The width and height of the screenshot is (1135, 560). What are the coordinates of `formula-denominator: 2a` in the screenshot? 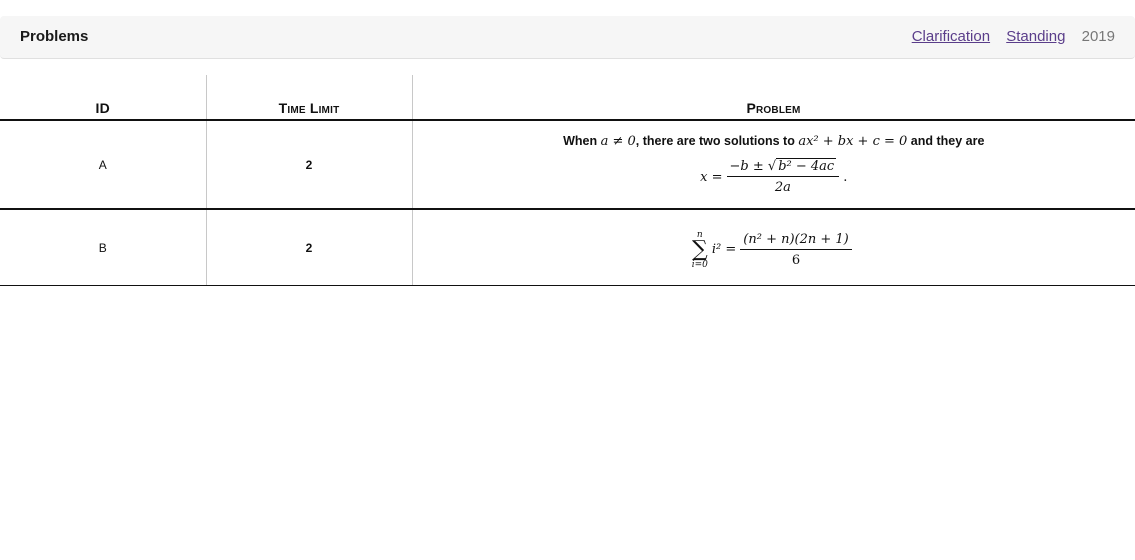 It's located at (782, 187).